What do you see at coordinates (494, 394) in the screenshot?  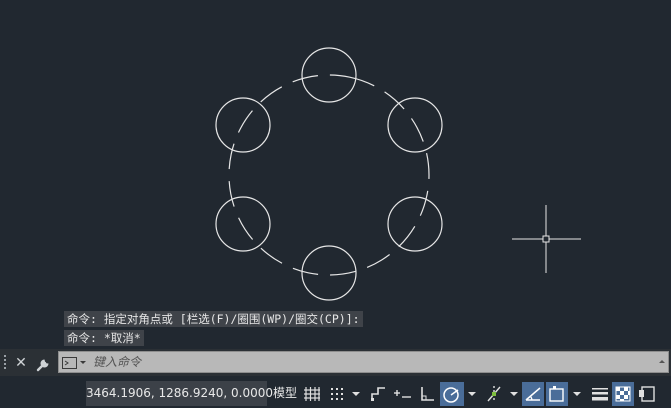 I see `object-snap-tracking-icon` at bounding box center [494, 394].